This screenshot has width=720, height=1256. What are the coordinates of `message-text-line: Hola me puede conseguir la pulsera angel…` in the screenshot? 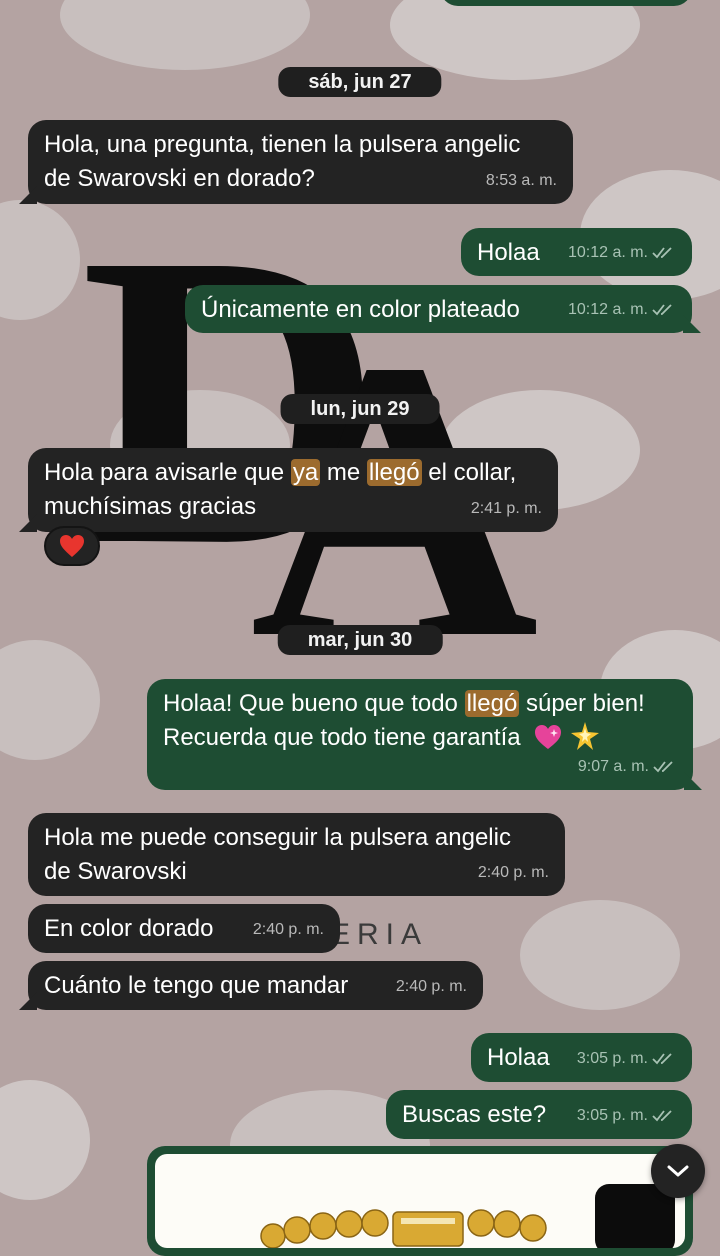 It's located at (277, 837).